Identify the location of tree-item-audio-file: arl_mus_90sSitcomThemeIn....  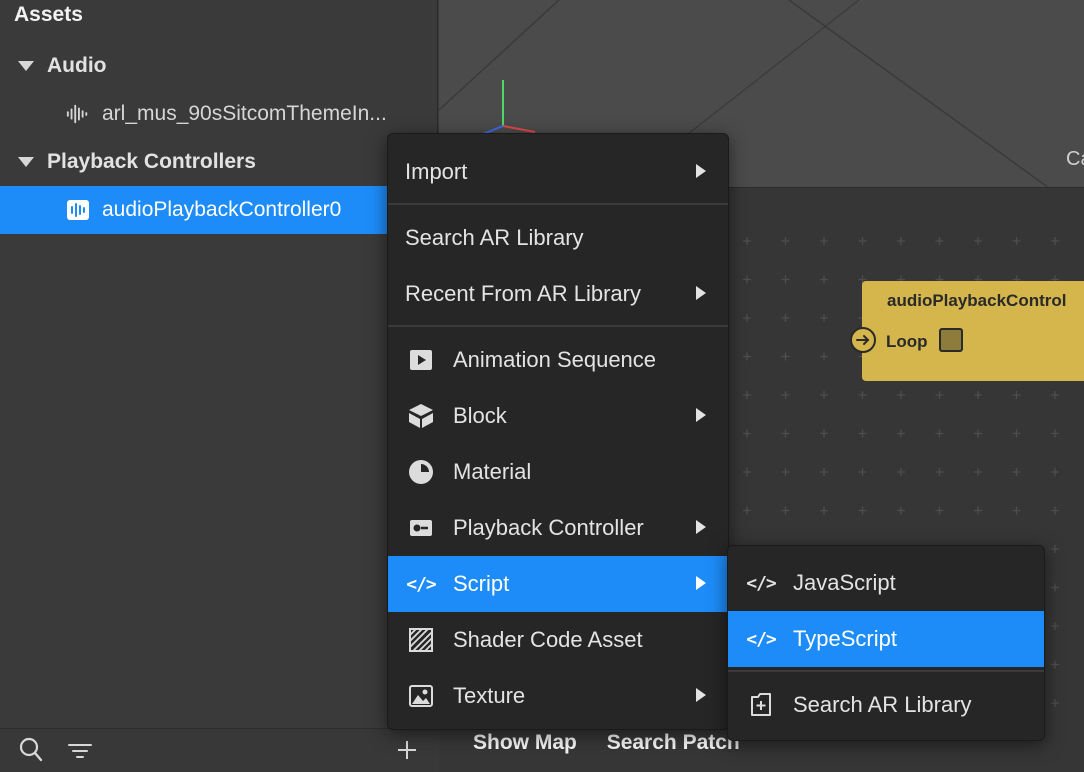
(219, 114).